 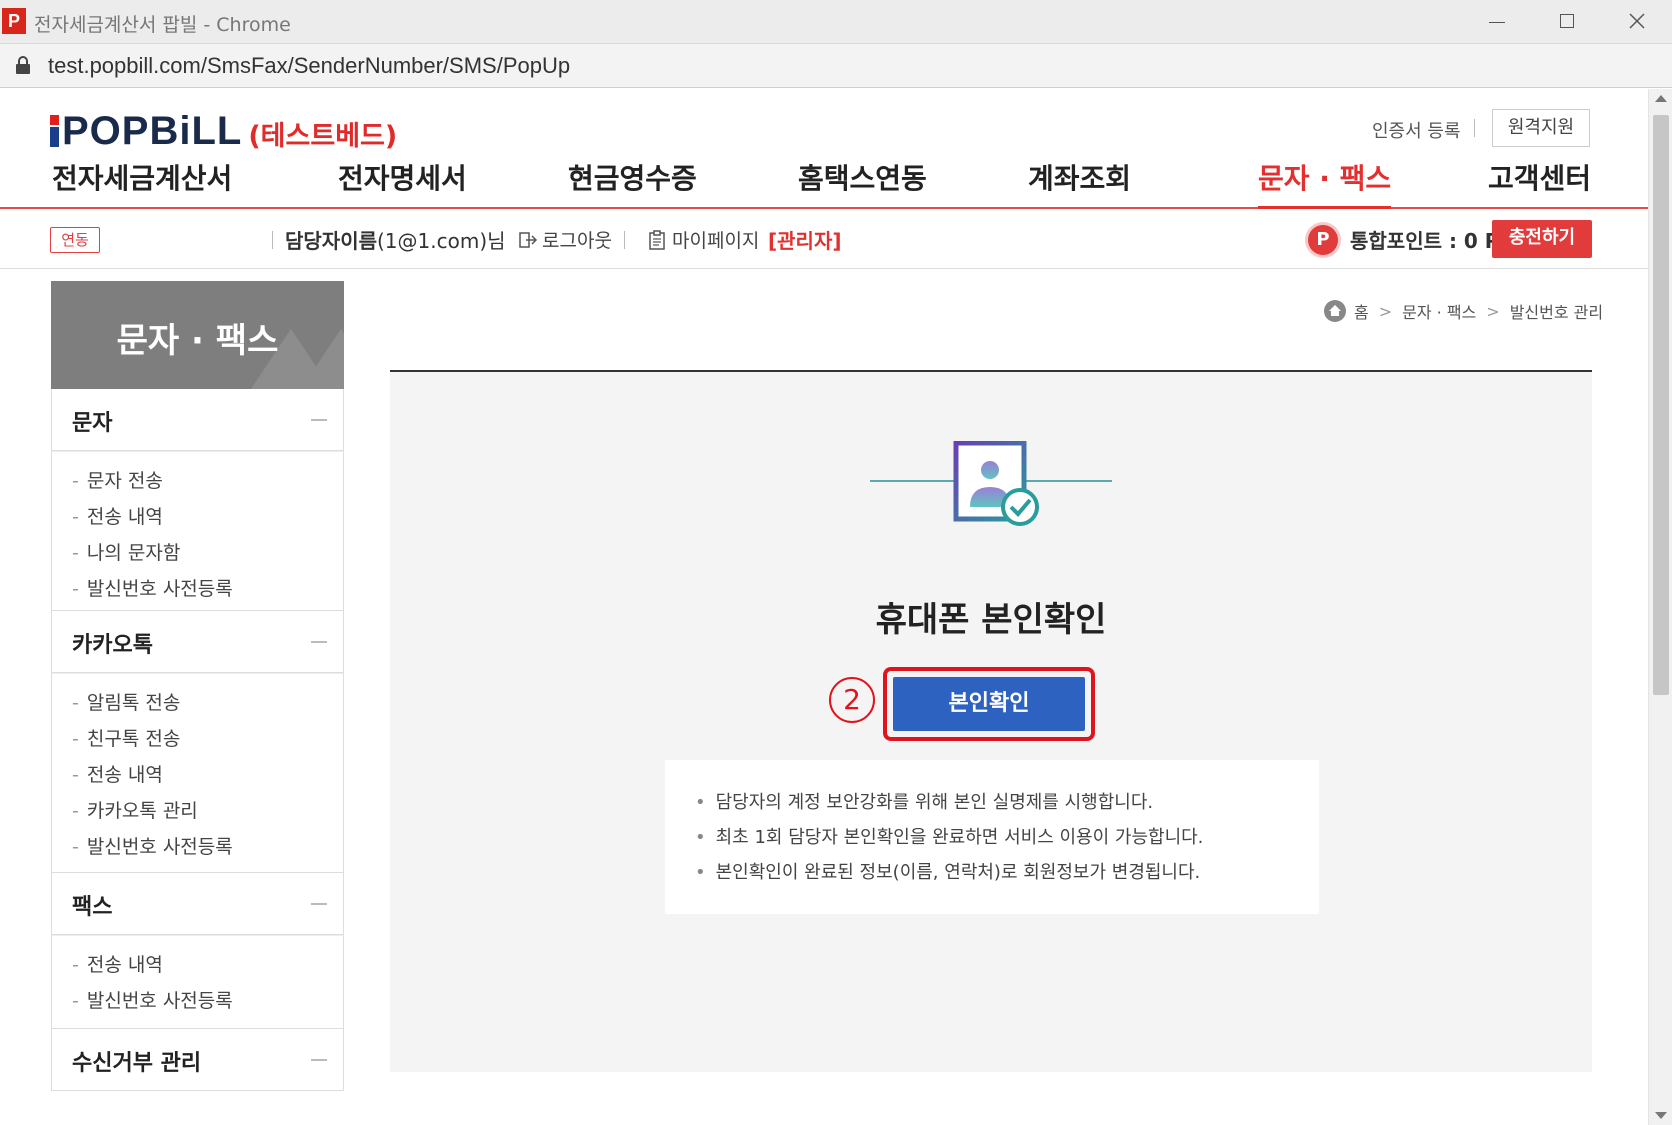 What do you see at coordinates (862, 183) in the screenshot?
I see `nav-hometax: 홈택스연동` at bounding box center [862, 183].